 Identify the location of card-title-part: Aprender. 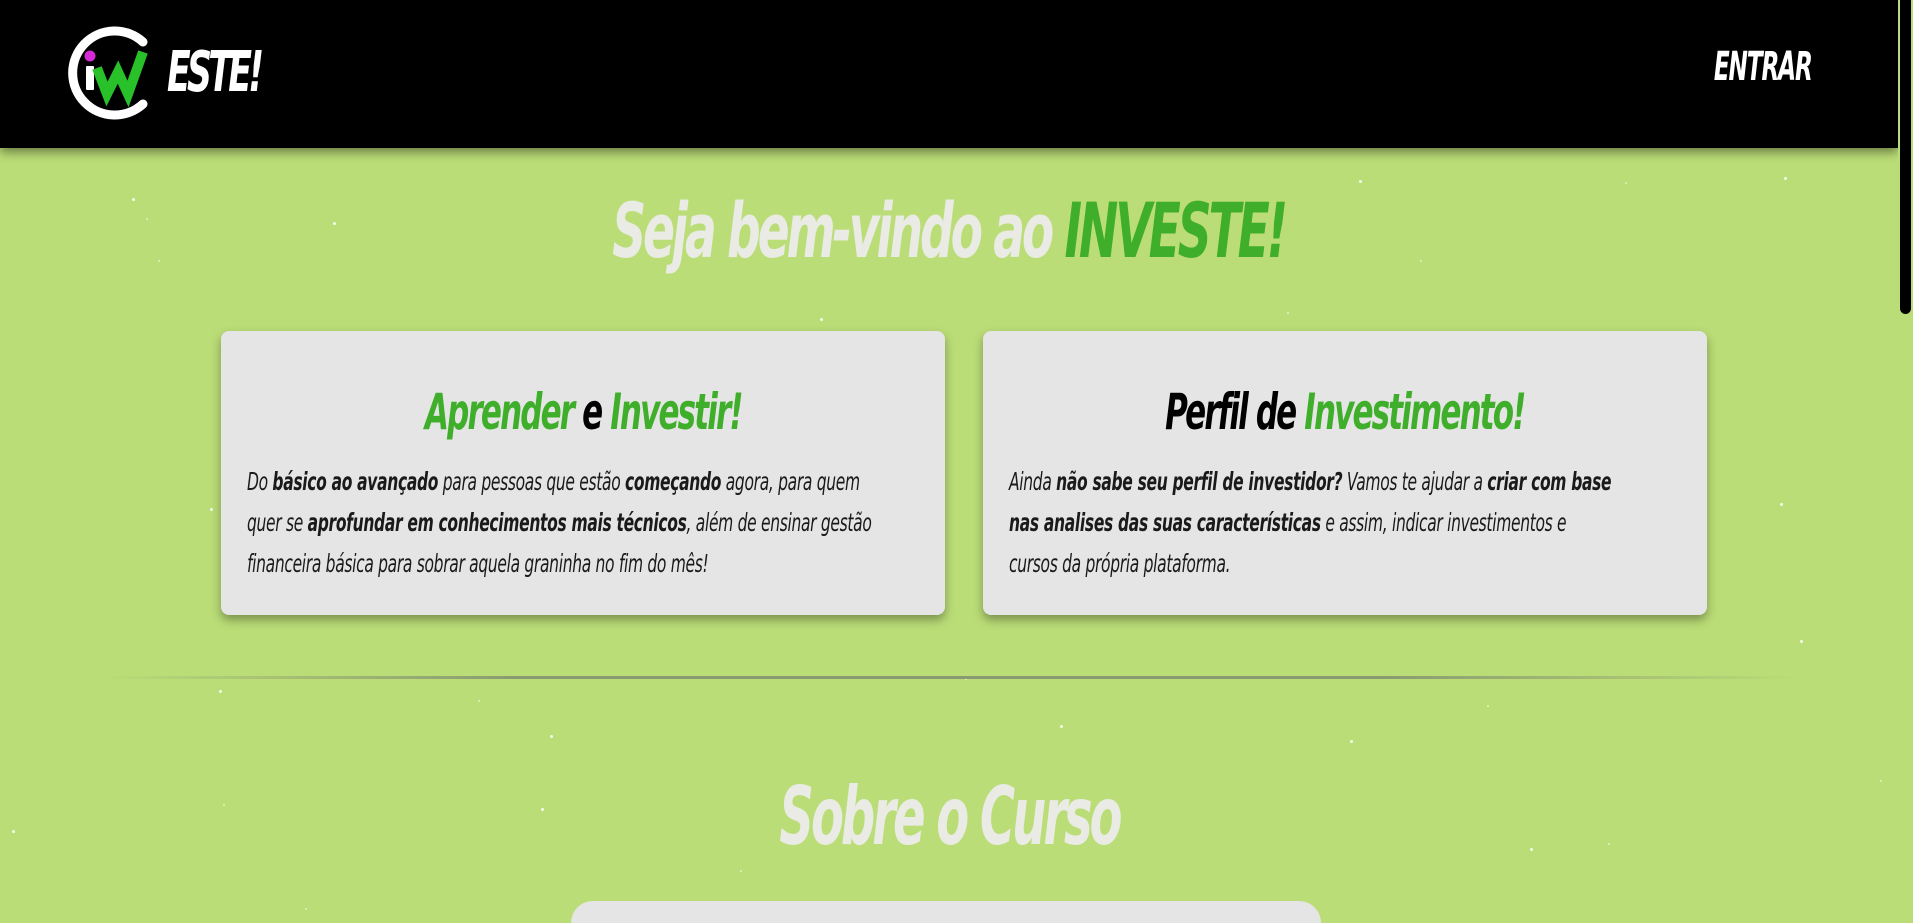
(499, 412).